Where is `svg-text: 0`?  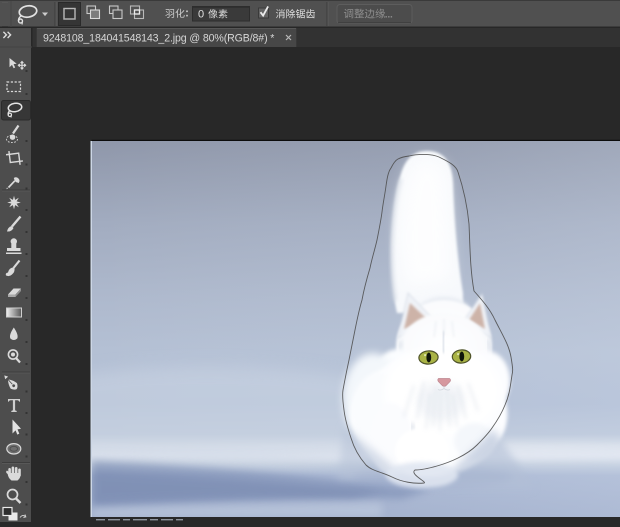
svg-text: 0 is located at coordinates (201, 15).